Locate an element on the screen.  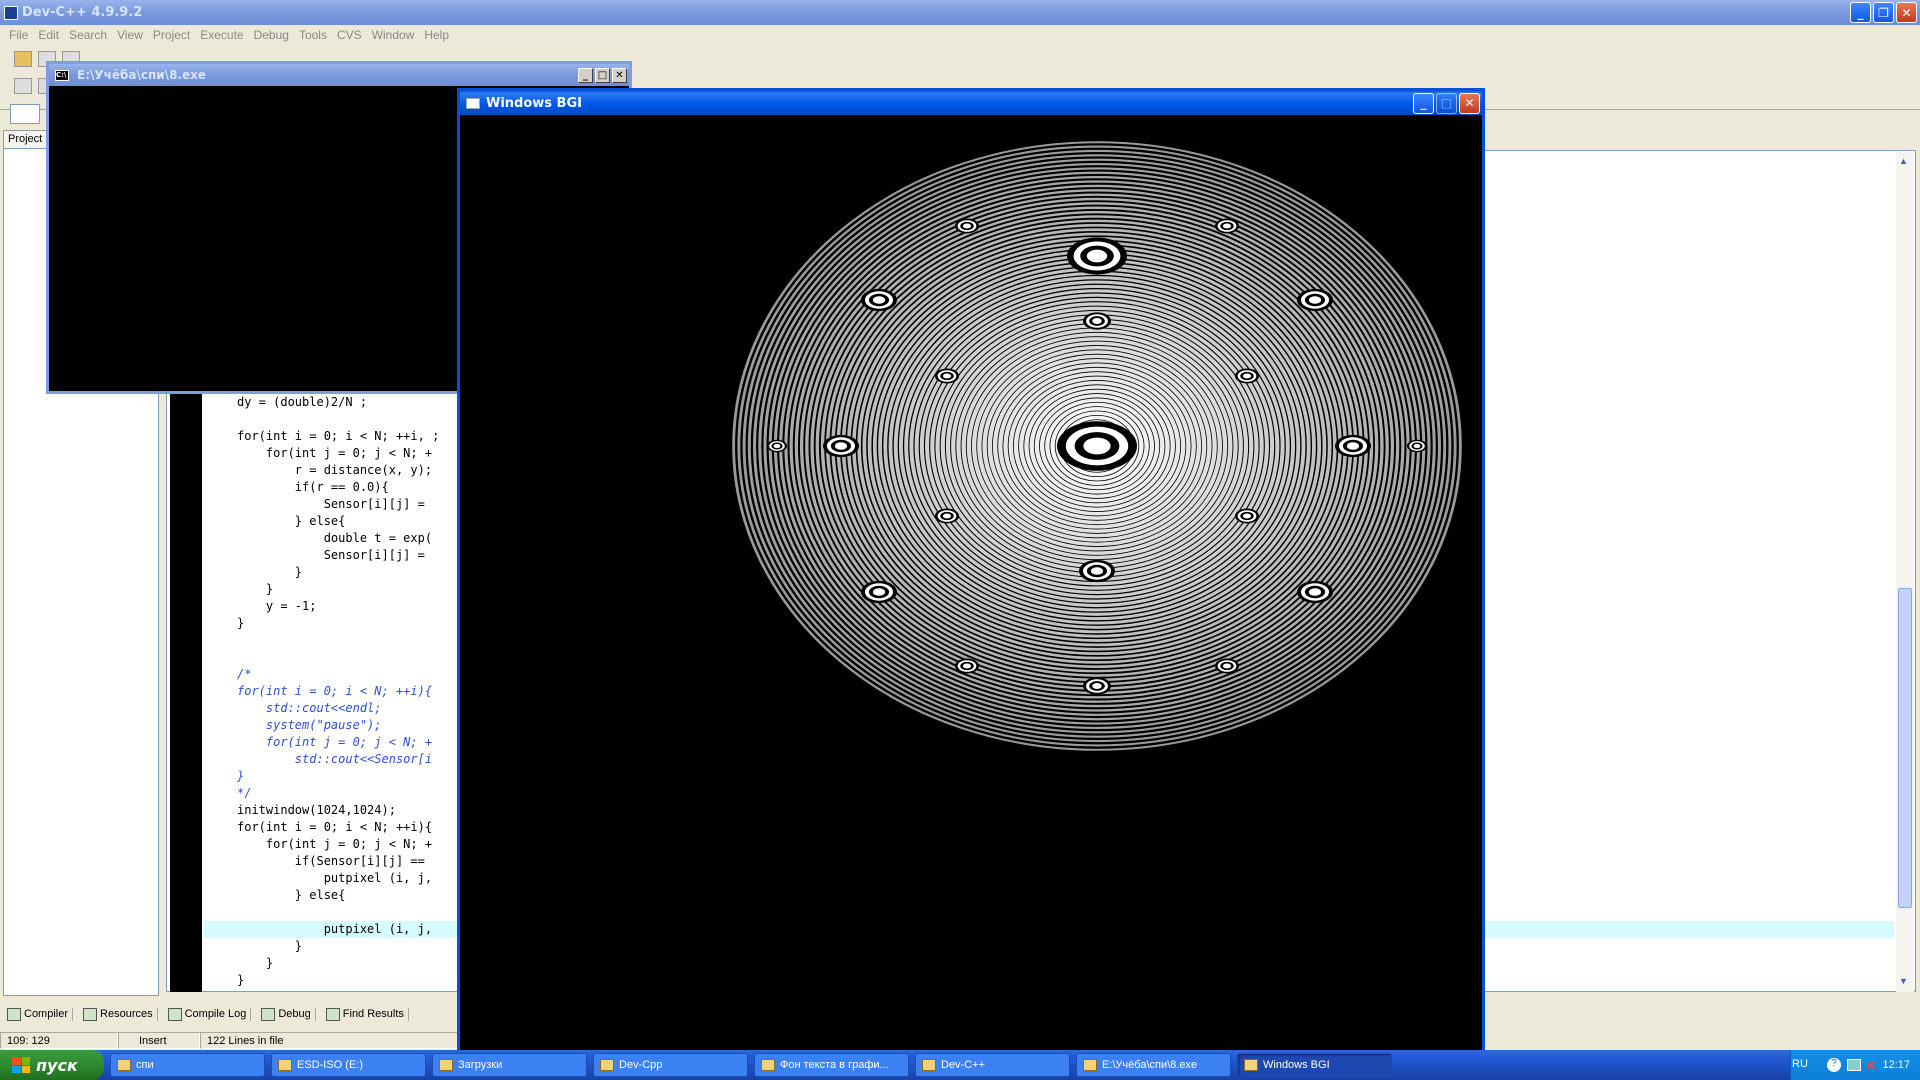
clock: 12:17 is located at coordinates (1896, 1065).